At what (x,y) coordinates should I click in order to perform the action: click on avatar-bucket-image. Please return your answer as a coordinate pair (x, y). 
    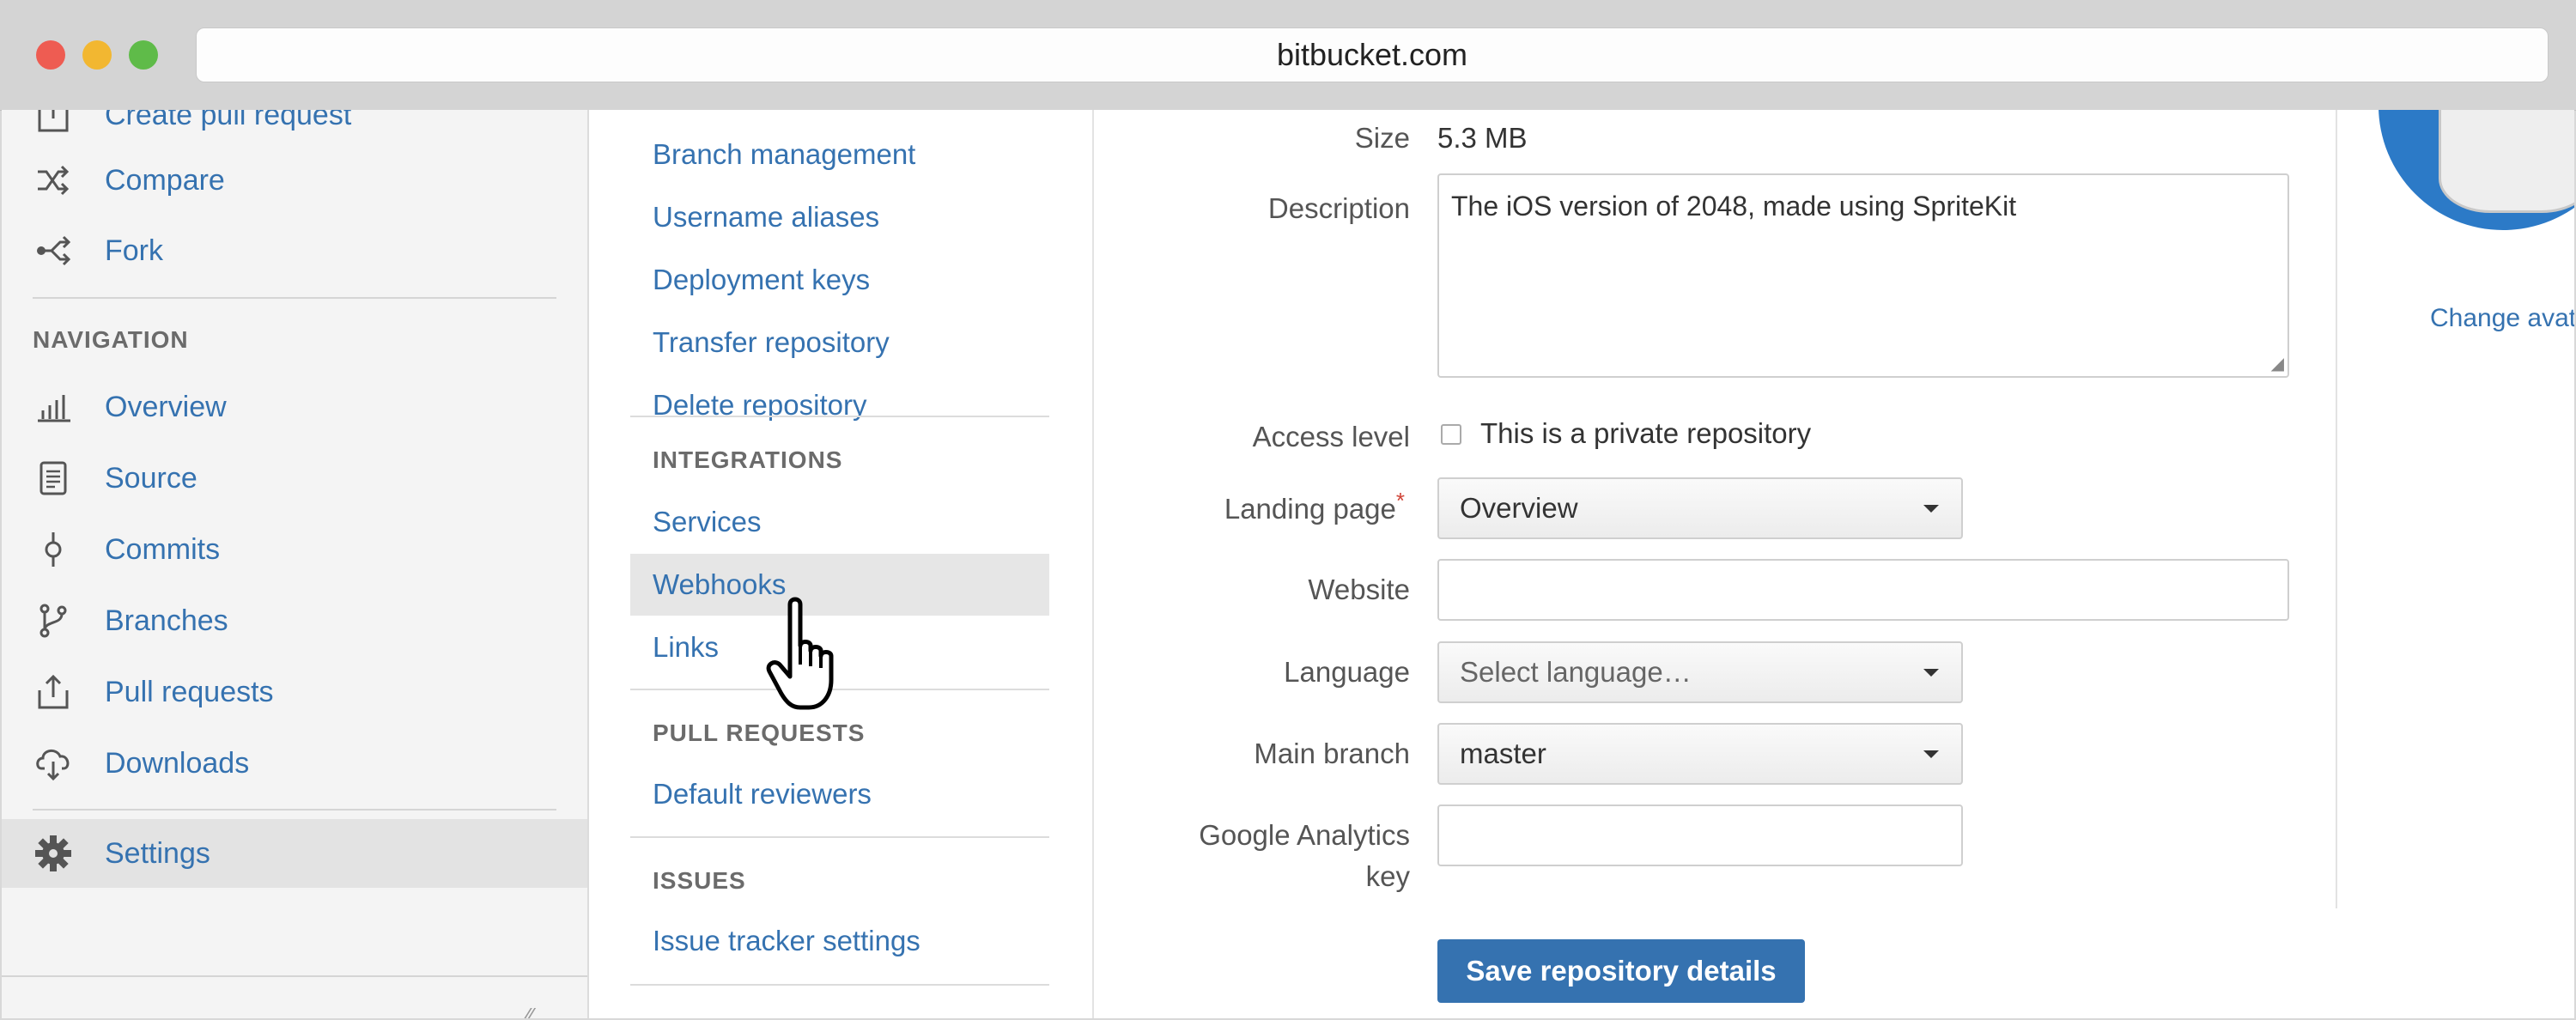
    Looking at the image, I should click on (2507, 162).